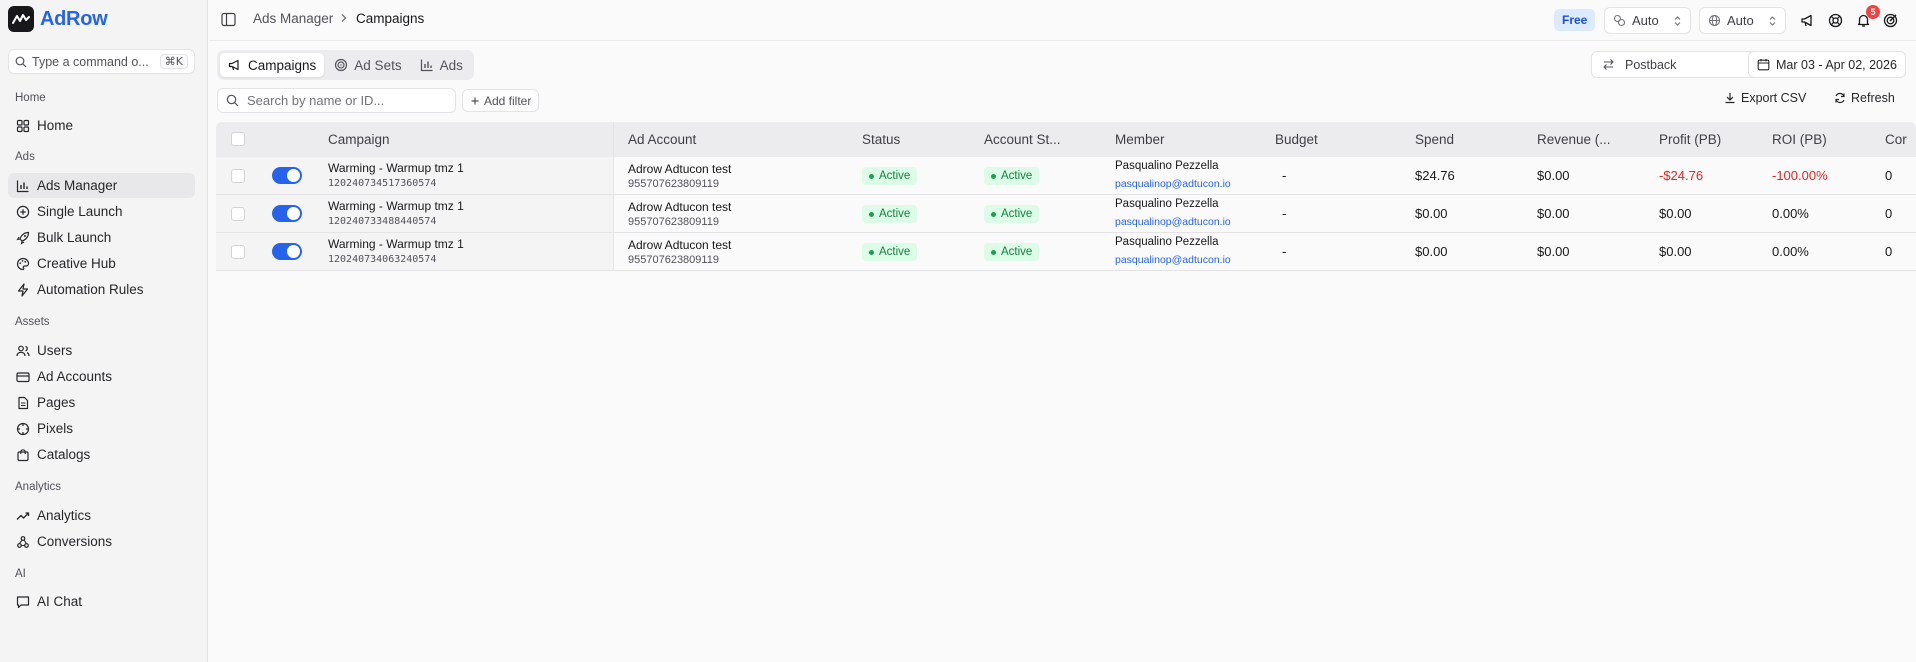  What do you see at coordinates (1675, 251) in the screenshot?
I see `profit-value: $0.00` at bounding box center [1675, 251].